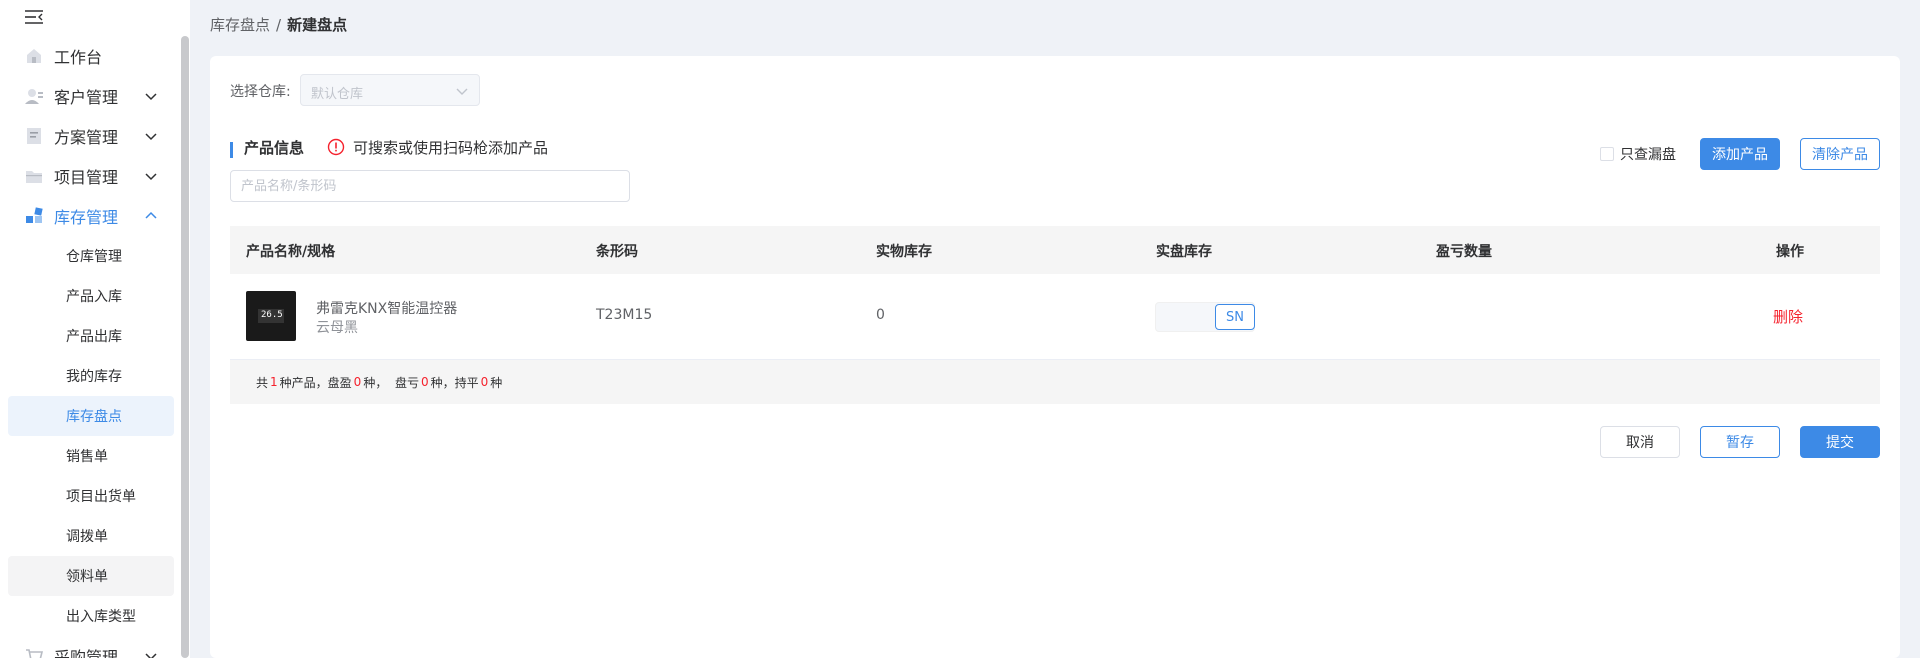 The height and width of the screenshot is (658, 1920). What do you see at coordinates (86, 97) in the screenshot?
I see `sidebar-item-label: 客户管理` at bounding box center [86, 97].